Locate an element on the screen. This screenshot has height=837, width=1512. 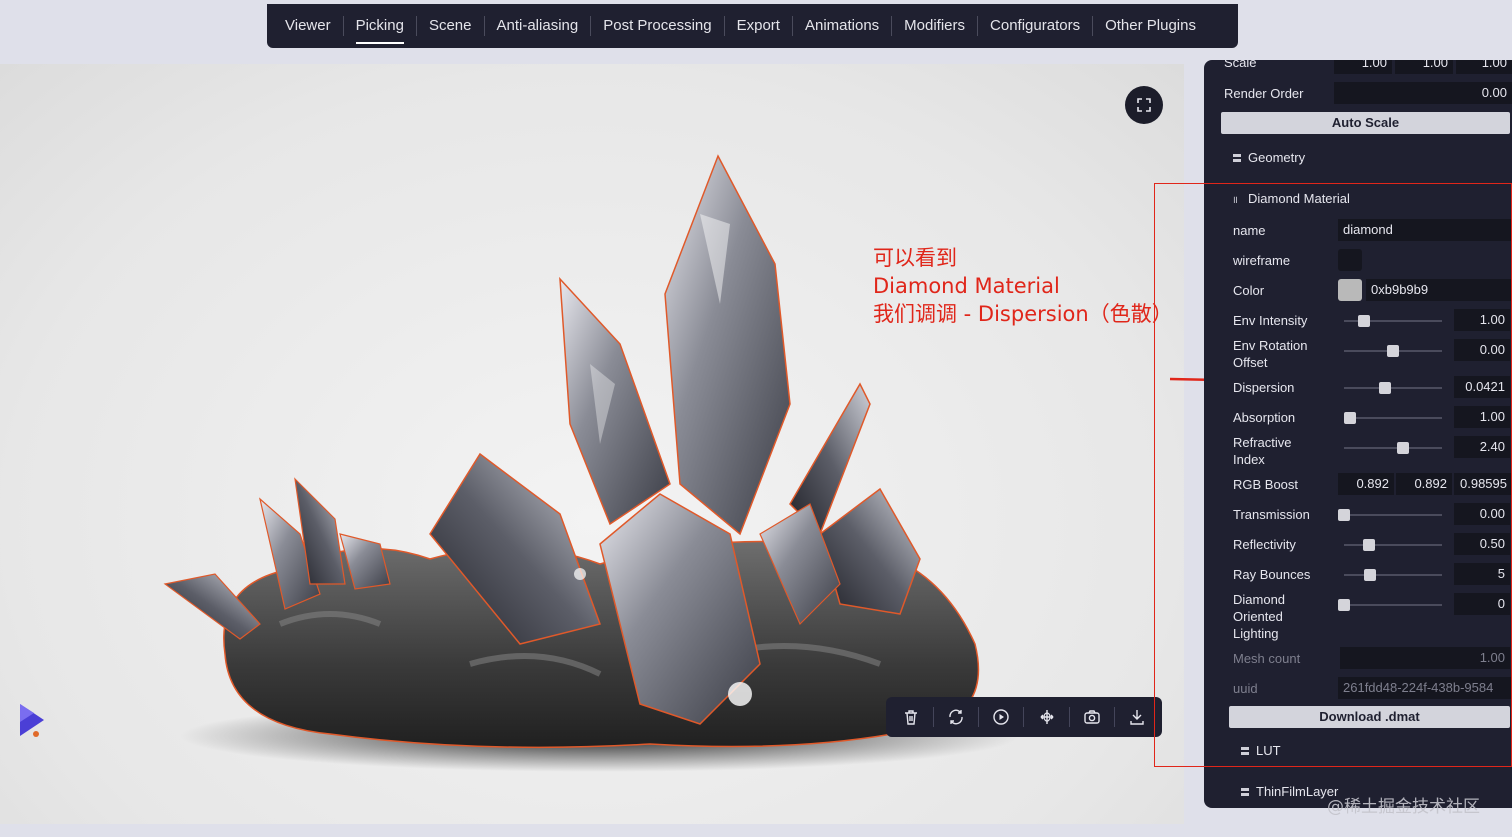
ray-bounces-slider is located at coordinates (1393, 575).